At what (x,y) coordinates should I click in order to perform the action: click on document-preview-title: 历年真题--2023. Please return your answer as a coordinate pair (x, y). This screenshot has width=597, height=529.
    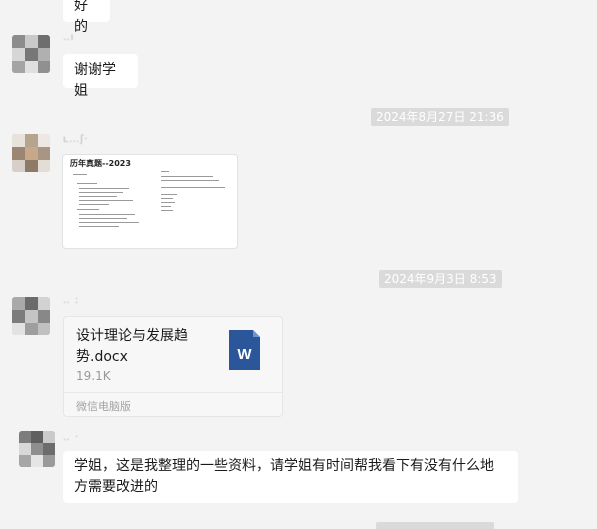
    Looking at the image, I should click on (100, 163).